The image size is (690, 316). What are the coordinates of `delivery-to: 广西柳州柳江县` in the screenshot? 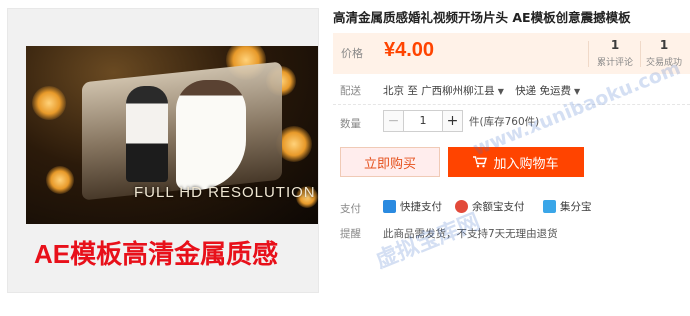 It's located at (458, 91).